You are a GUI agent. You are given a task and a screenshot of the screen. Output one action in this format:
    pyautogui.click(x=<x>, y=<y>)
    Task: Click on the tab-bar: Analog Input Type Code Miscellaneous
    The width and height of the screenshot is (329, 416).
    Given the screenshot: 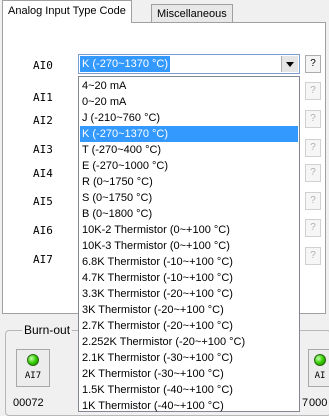 What is the action you would take?
    pyautogui.click(x=164, y=11)
    